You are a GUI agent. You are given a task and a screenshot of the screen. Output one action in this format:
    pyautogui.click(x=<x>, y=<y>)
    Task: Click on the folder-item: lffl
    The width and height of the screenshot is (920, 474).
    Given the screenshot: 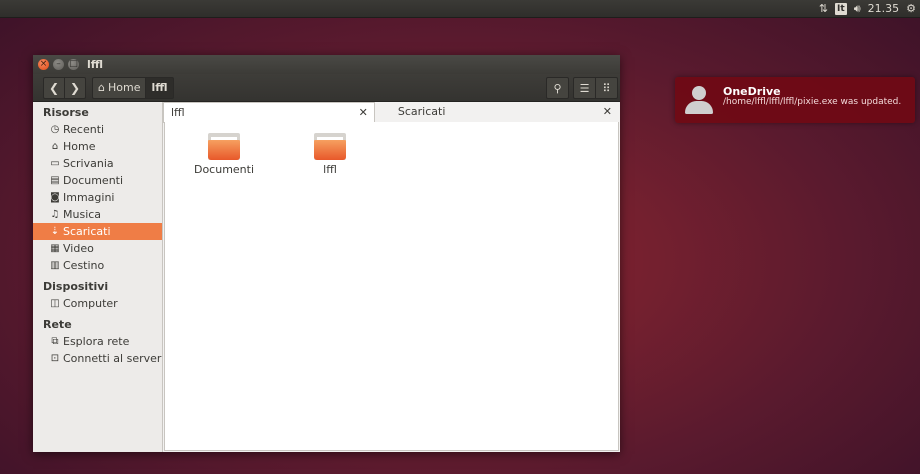 What is the action you would take?
    pyautogui.click(x=330, y=154)
    